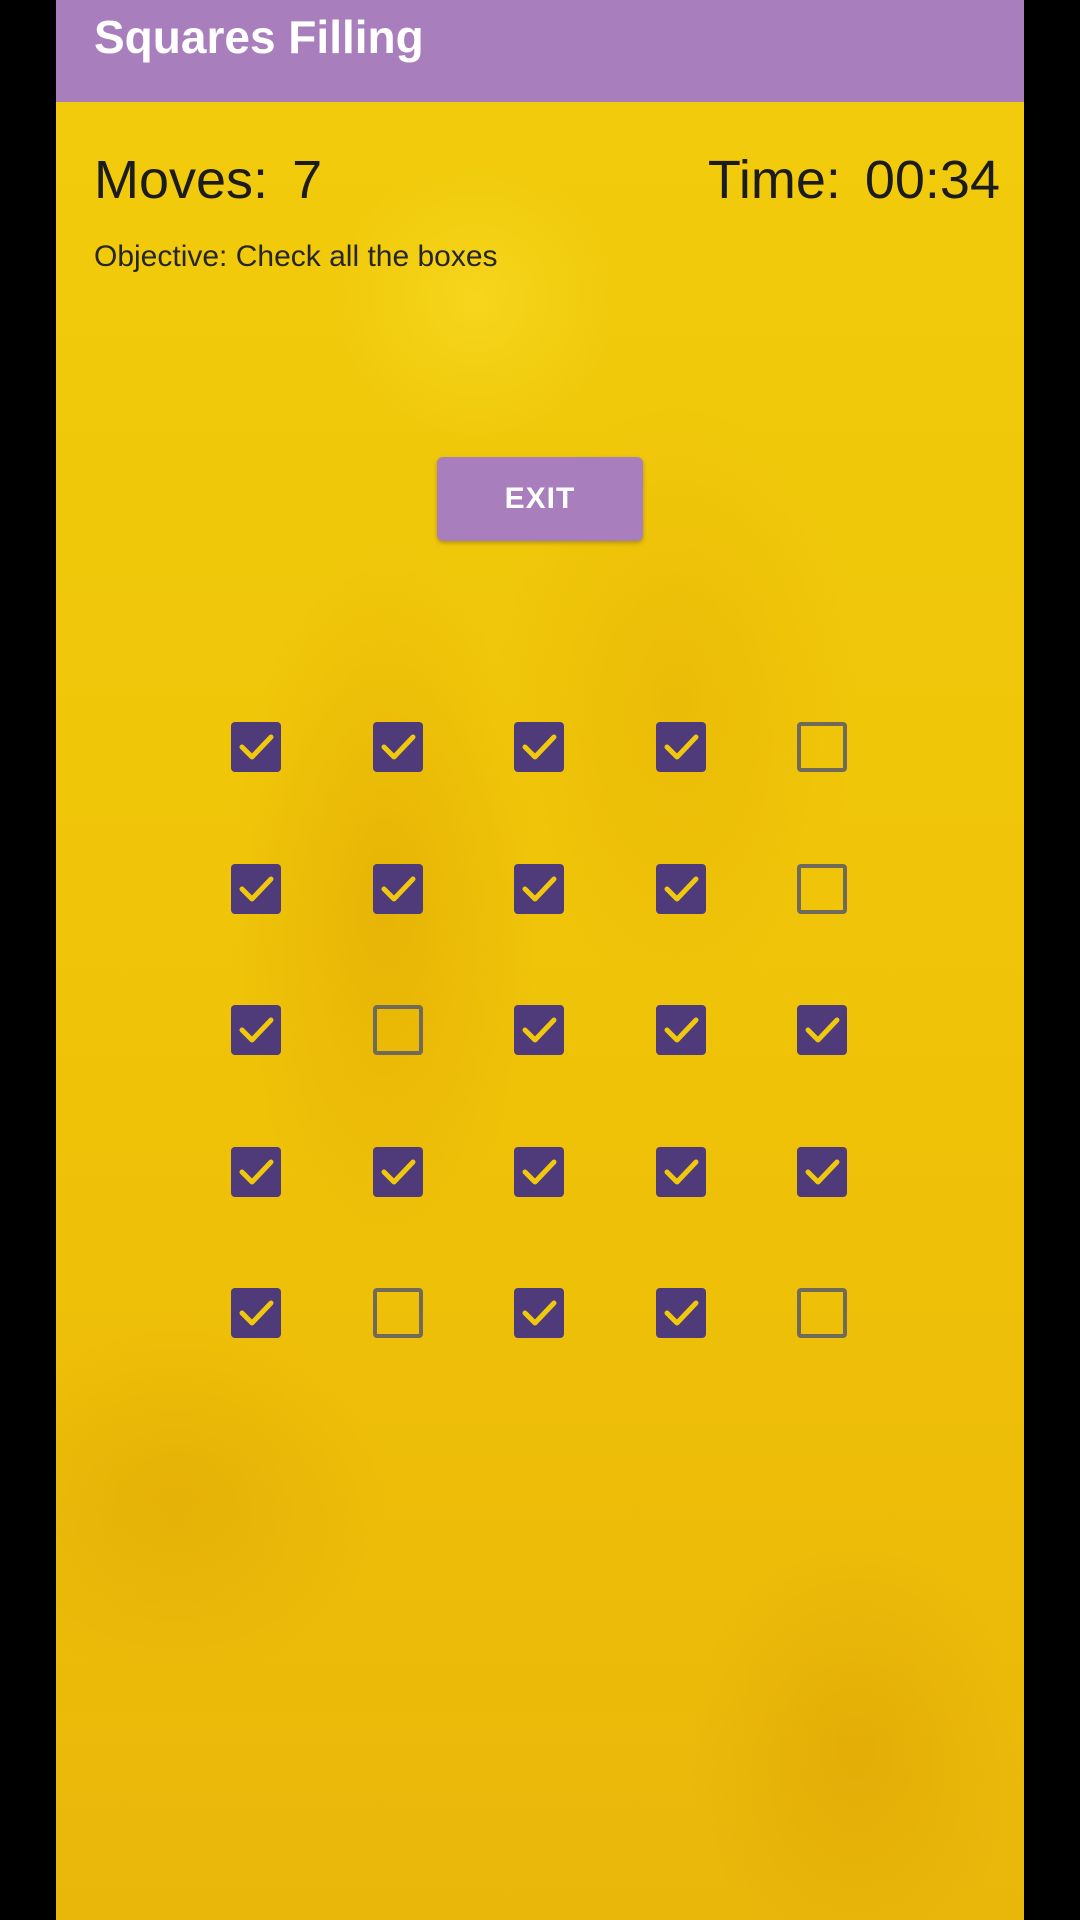  I want to click on checkbox-r4-c2, so click(398, 1172).